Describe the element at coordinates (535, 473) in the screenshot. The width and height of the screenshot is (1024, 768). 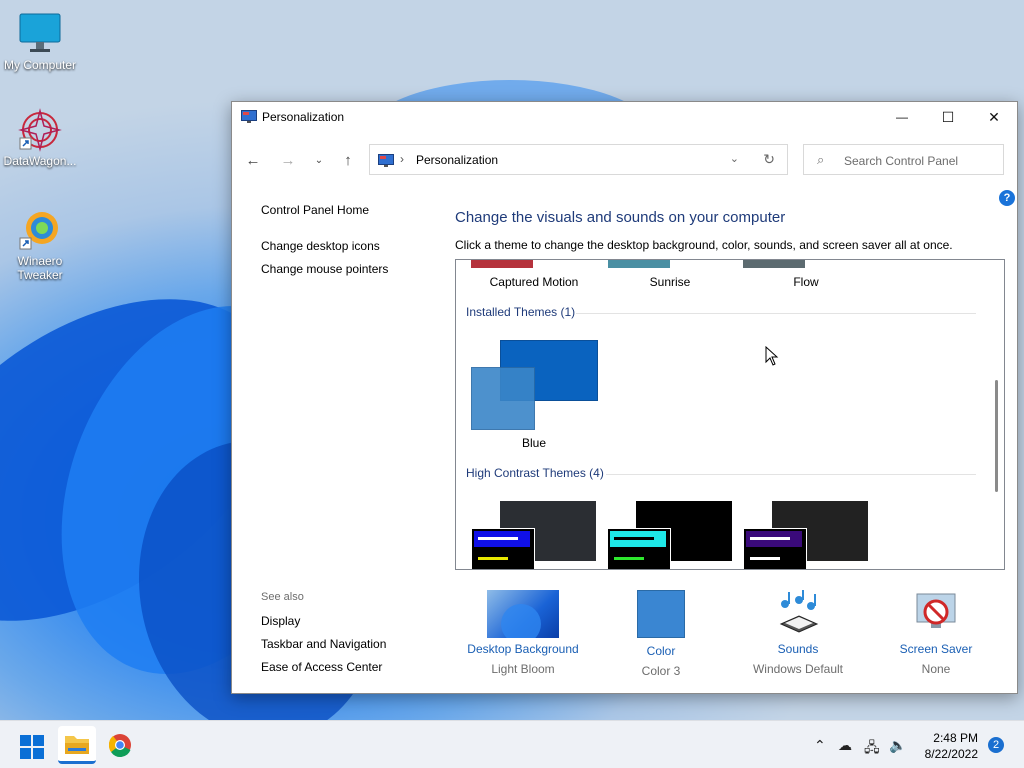
I see `high-contrast-themes-heading: High Contrast Themes (4)` at that location.